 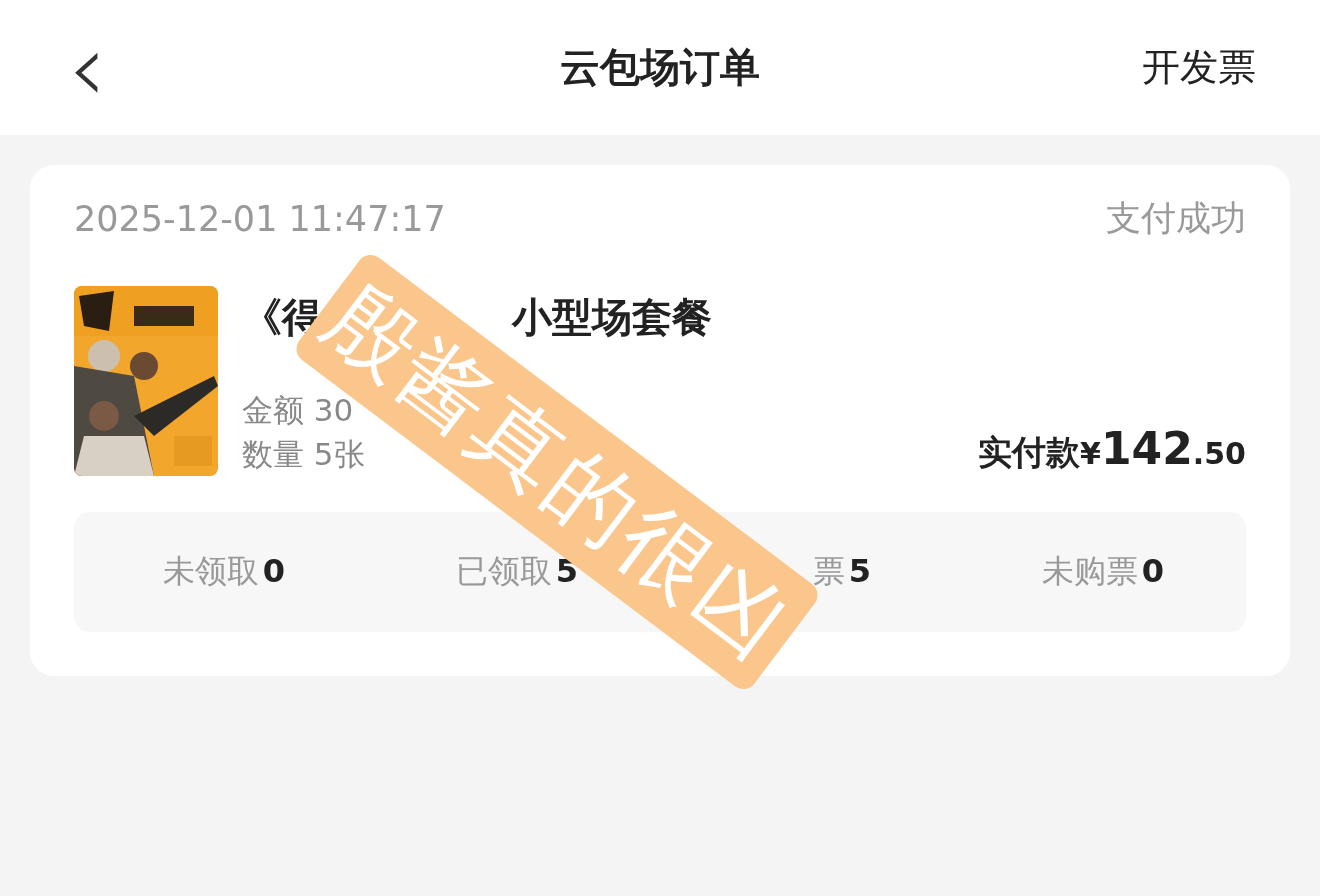 I want to click on paid-amount: 实付款¥142.50, so click(x=1112, y=449).